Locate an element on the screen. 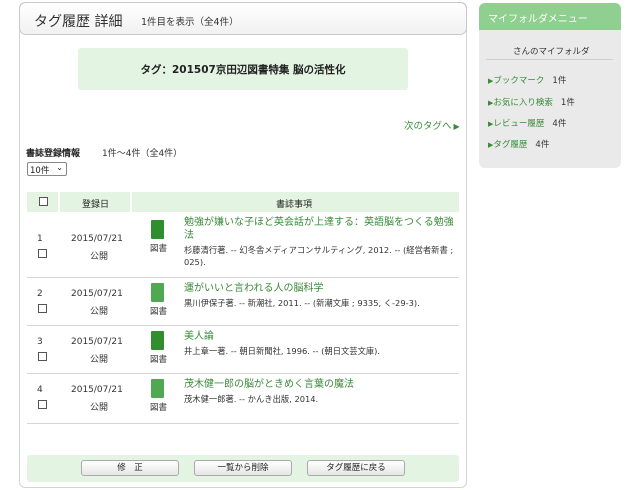 Image resolution: width=642 pixels, height=490 pixels. sidebar-item-favorite-search: ▶お気に入り検索 1件 is located at coordinates (531, 102).